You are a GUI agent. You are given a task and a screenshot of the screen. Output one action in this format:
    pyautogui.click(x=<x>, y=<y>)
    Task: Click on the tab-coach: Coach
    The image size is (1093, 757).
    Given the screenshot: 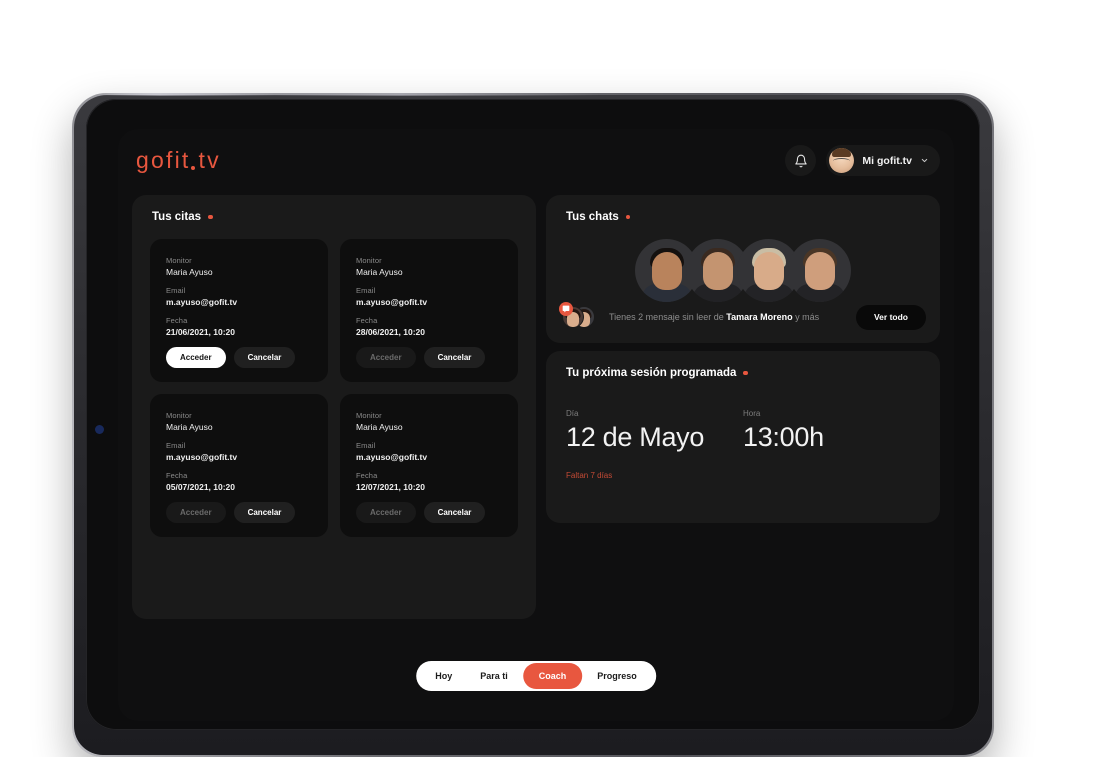 What is the action you would take?
    pyautogui.click(x=552, y=676)
    